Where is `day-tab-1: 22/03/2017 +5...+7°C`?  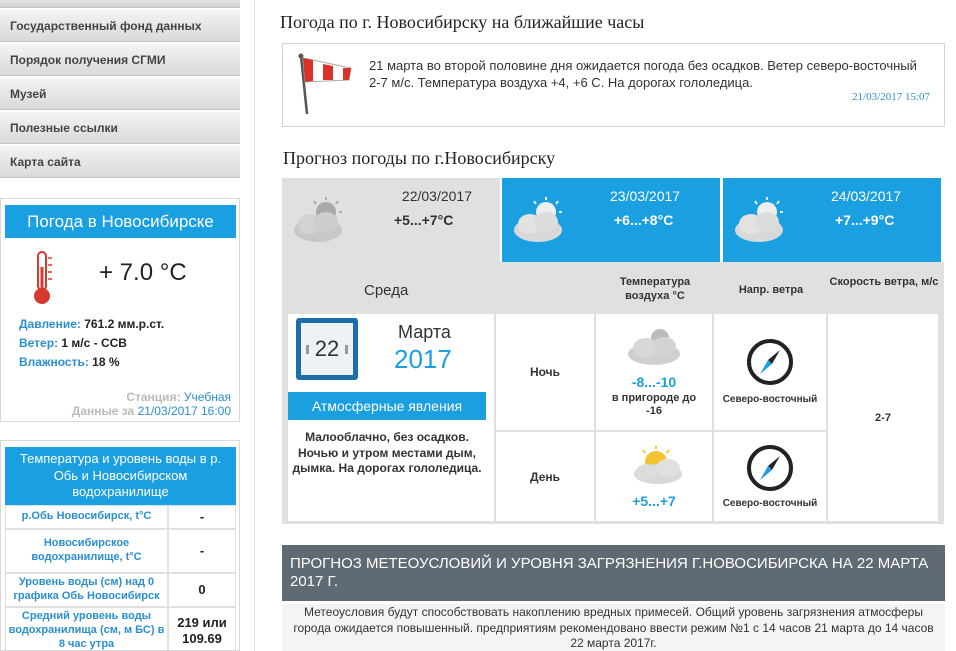
day-tab-1: 22/03/2017 +5...+7°C is located at coordinates (391, 220).